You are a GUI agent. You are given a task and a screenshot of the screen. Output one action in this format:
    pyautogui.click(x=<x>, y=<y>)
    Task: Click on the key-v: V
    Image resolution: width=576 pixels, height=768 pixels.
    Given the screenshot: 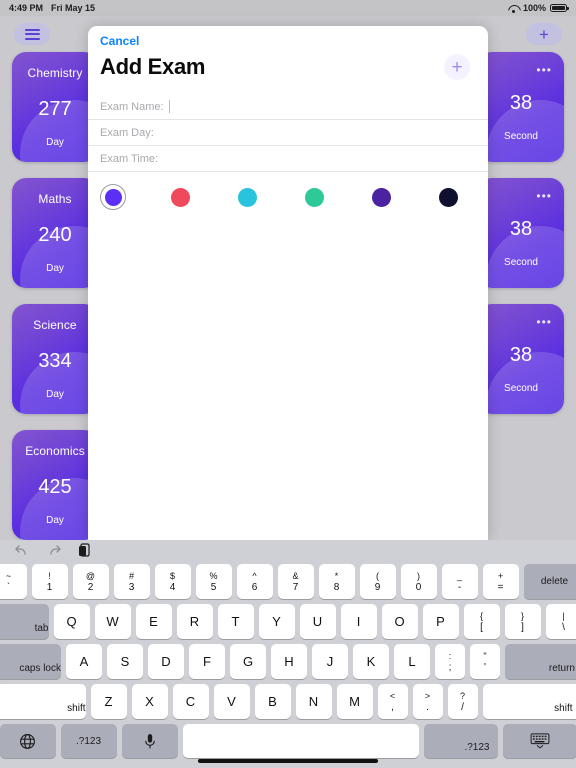 What is the action you would take?
    pyautogui.click(x=231, y=701)
    